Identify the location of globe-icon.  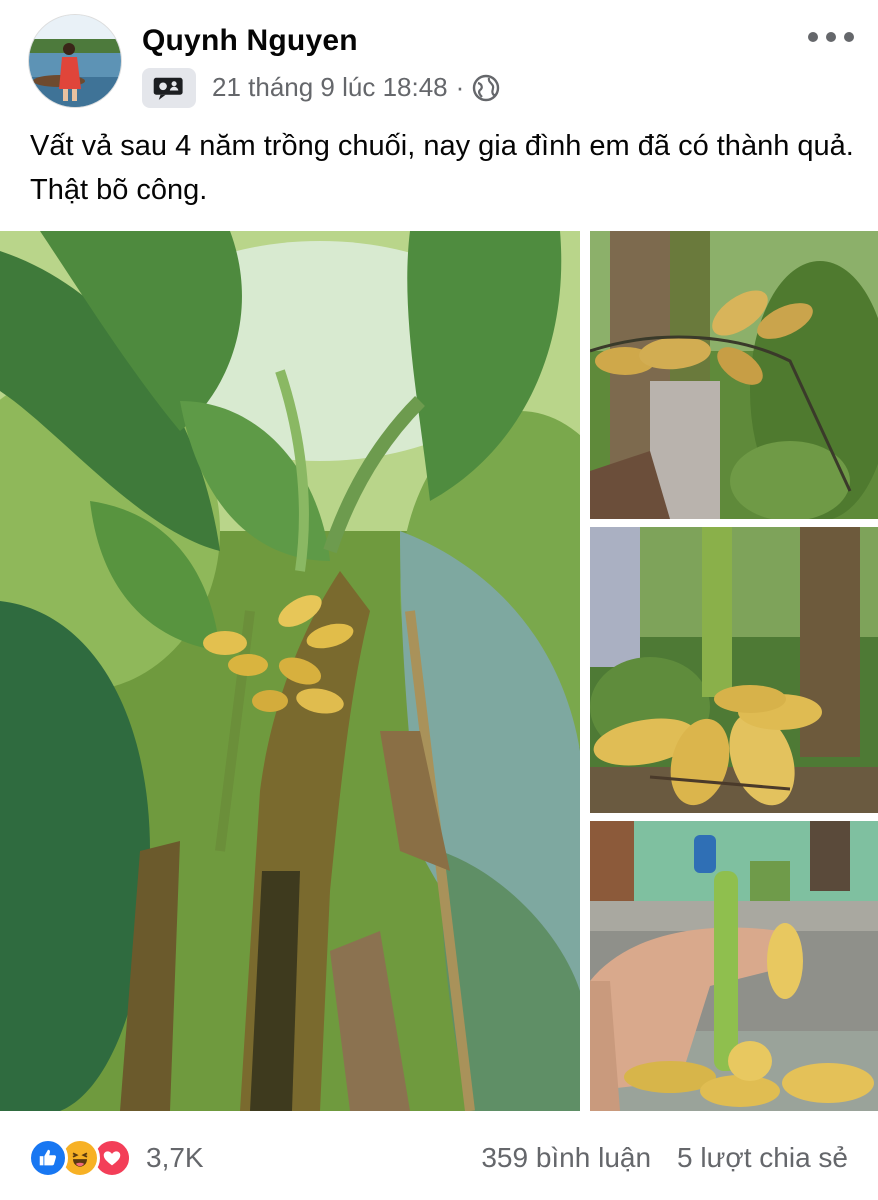
(486, 88).